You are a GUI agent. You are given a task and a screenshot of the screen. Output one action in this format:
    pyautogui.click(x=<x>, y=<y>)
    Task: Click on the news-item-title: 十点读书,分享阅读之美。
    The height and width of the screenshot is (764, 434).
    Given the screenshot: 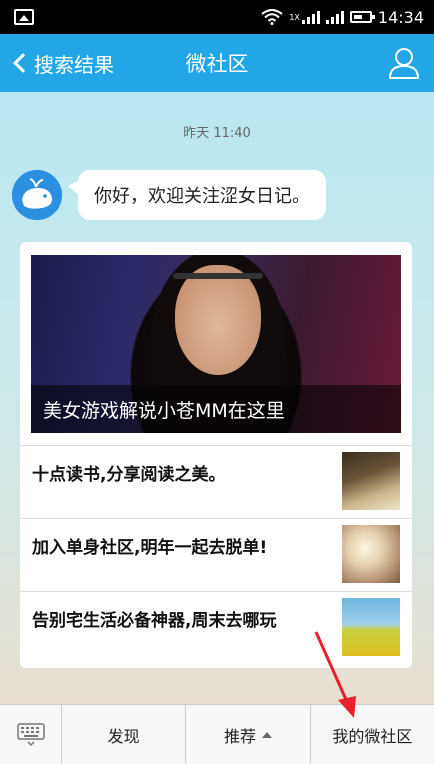 What is the action you would take?
    pyautogui.click(x=129, y=475)
    